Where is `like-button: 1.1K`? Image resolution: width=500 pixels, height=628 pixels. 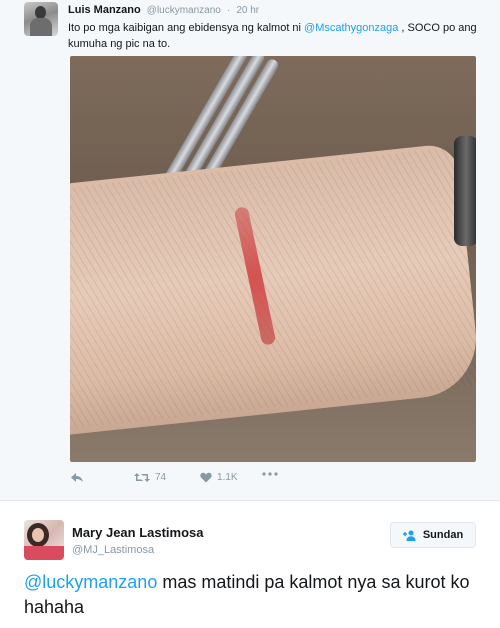
like-button: 1.1K is located at coordinates (219, 477).